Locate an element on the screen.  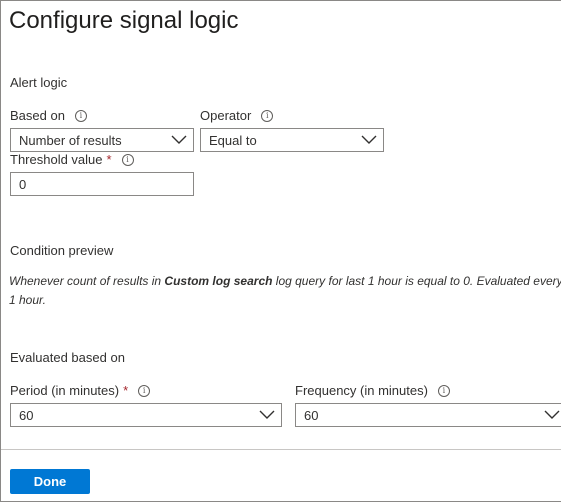
threshold-value: 0 is located at coordinates (23, 184).